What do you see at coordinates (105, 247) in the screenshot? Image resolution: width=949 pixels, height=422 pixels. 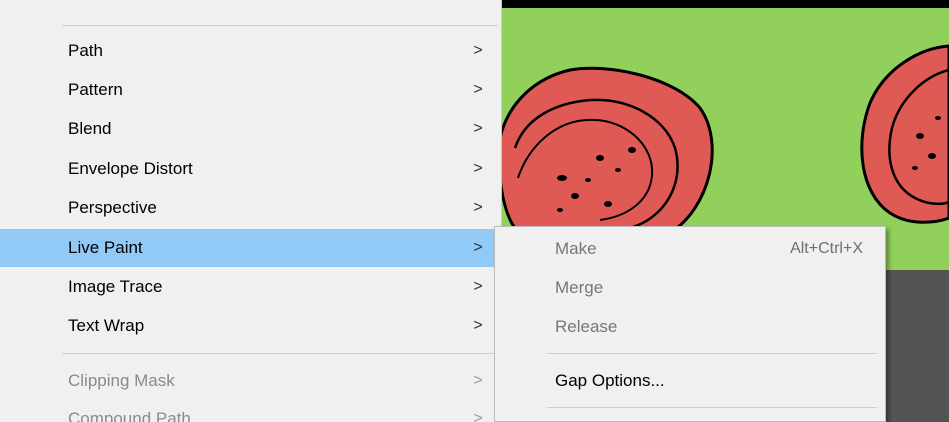 I see `menu-item-label: Live Paint` at bounding box center [105, 247].